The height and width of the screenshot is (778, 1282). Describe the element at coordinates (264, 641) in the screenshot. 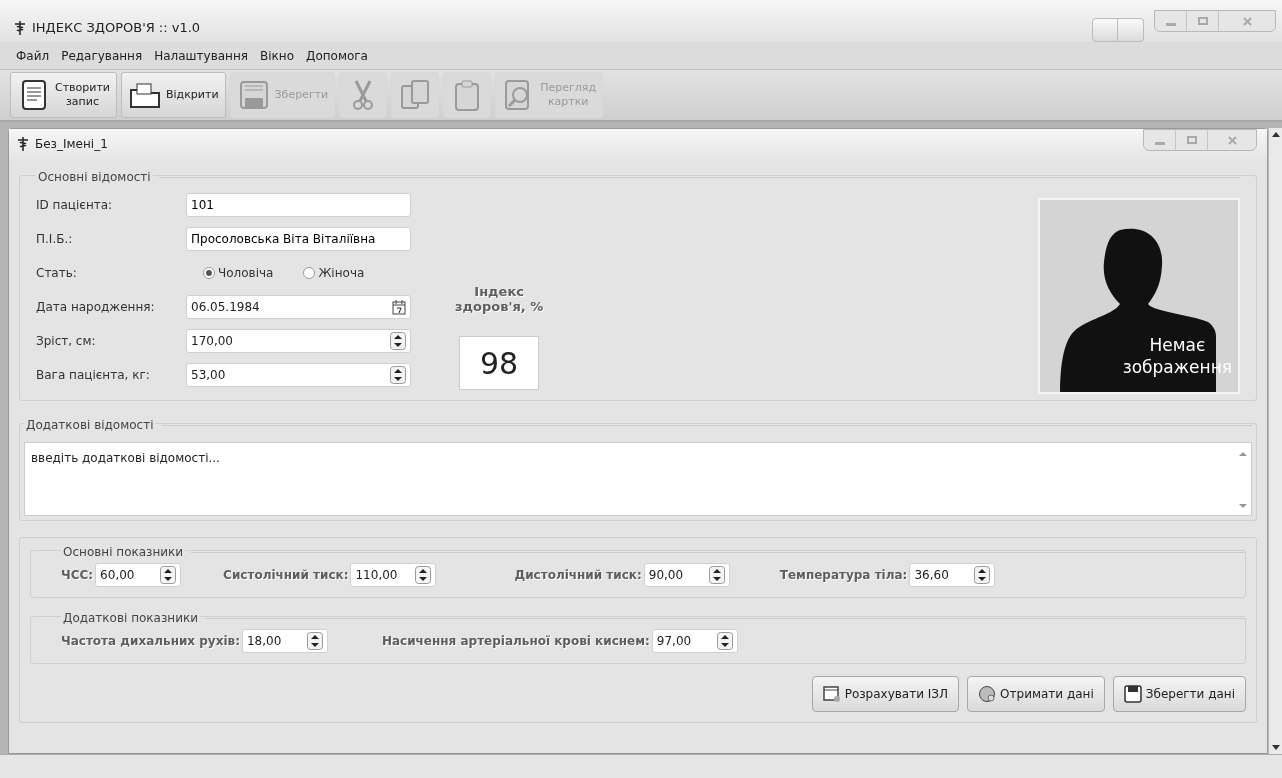

I see `field-value: 18,00` at that location.